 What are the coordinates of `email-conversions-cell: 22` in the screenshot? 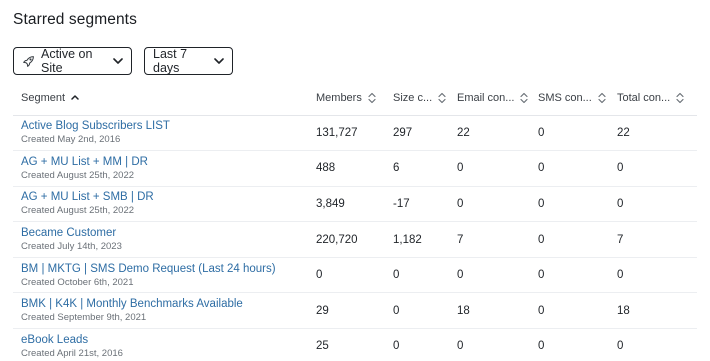 It's located at (463, 132).